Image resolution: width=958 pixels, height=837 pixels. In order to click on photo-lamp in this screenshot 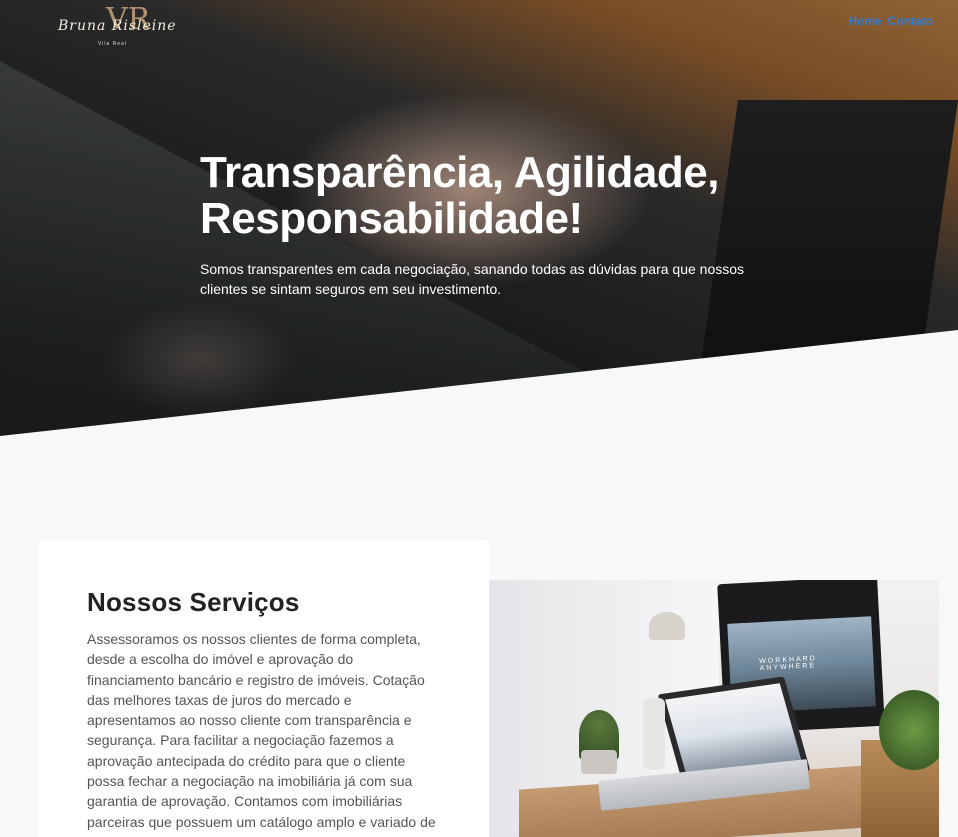, I will do `click(667, 626)`.